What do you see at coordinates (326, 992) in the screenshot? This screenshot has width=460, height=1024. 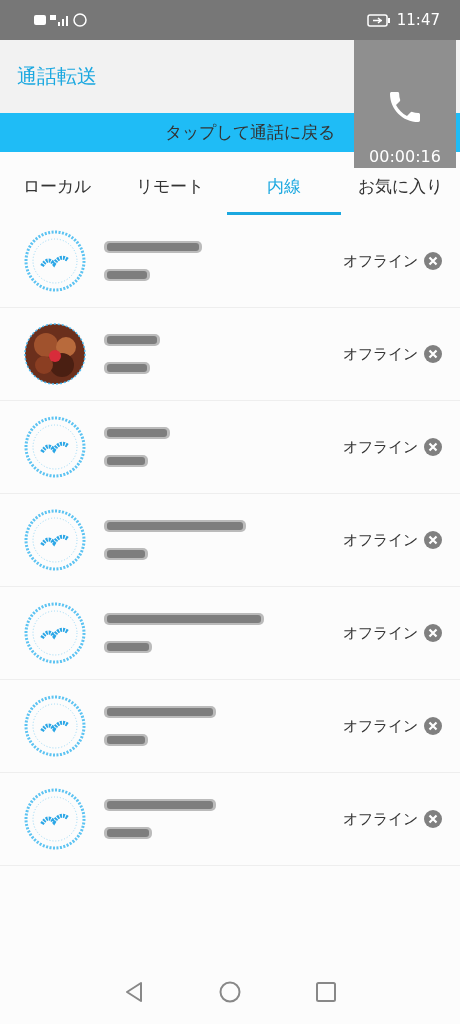 I see `recents-icon` at bounding box center [326, 992].